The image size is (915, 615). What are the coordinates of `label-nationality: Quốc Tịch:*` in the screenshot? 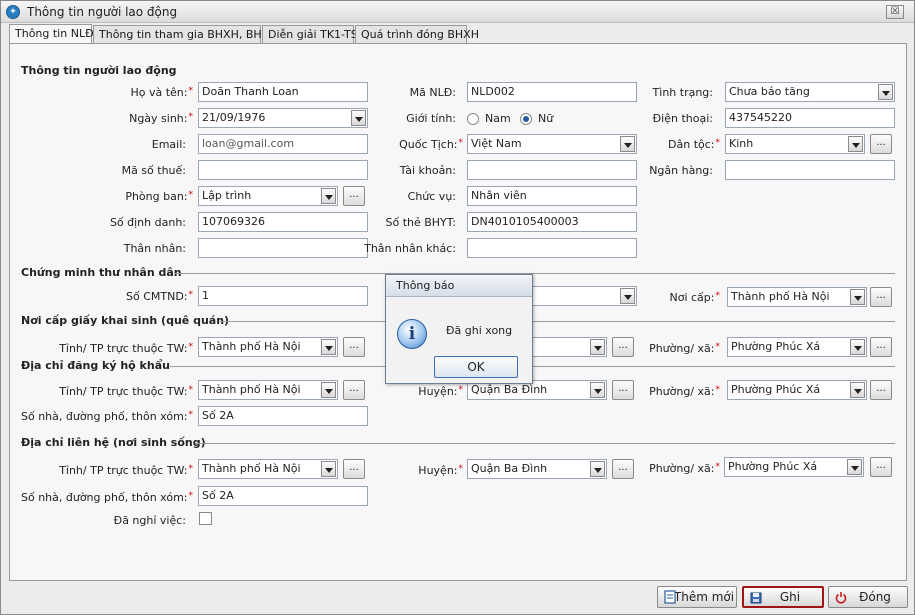 It's located at (431, 144).